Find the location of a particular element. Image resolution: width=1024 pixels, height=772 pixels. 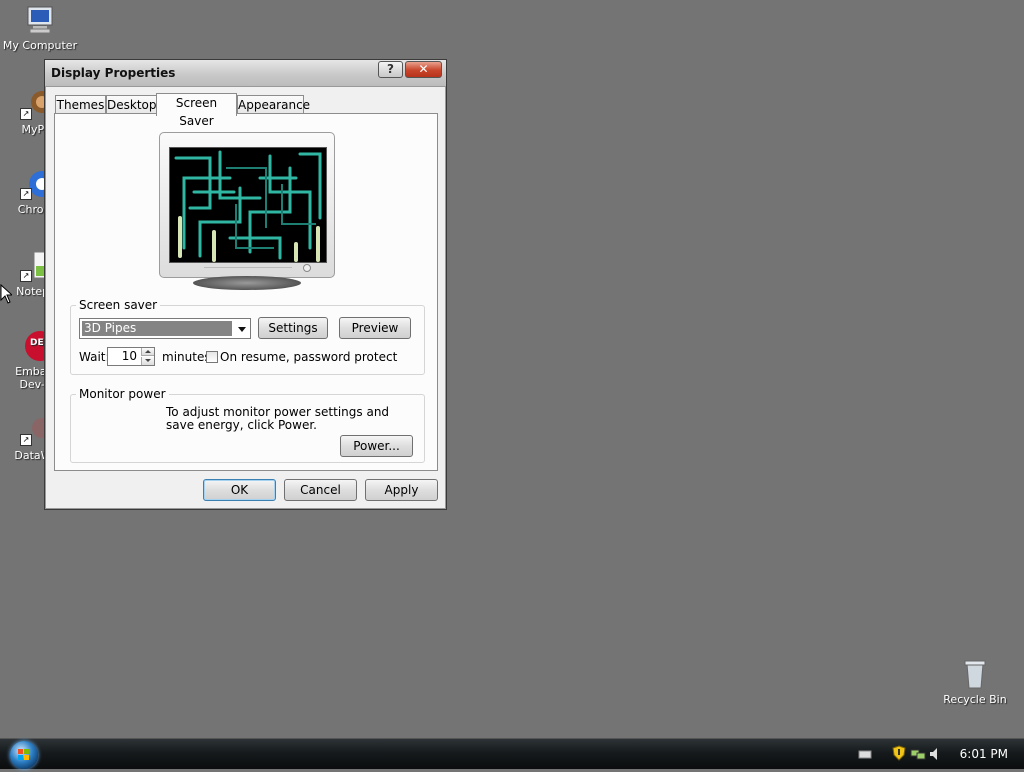

desktop-icon-my-computer: My Computer is located at coordinates (40, 28).